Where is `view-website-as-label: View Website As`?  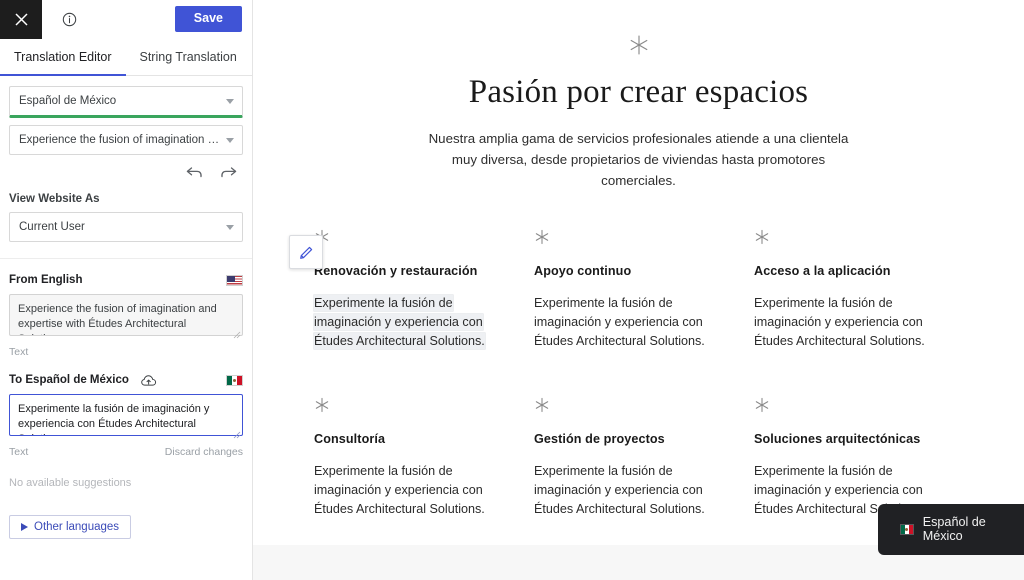
view-website-as-label: View Website As is located at coordinates (54, 199).